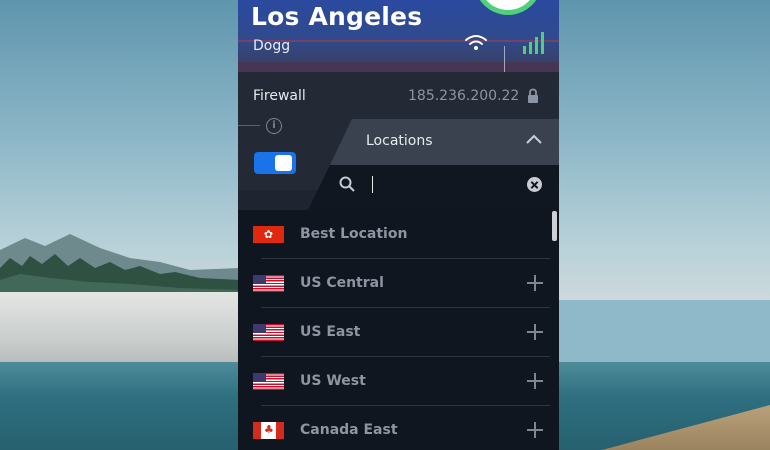 The image size is (770, 450). I want to click on search-icon, so click(347, 184).